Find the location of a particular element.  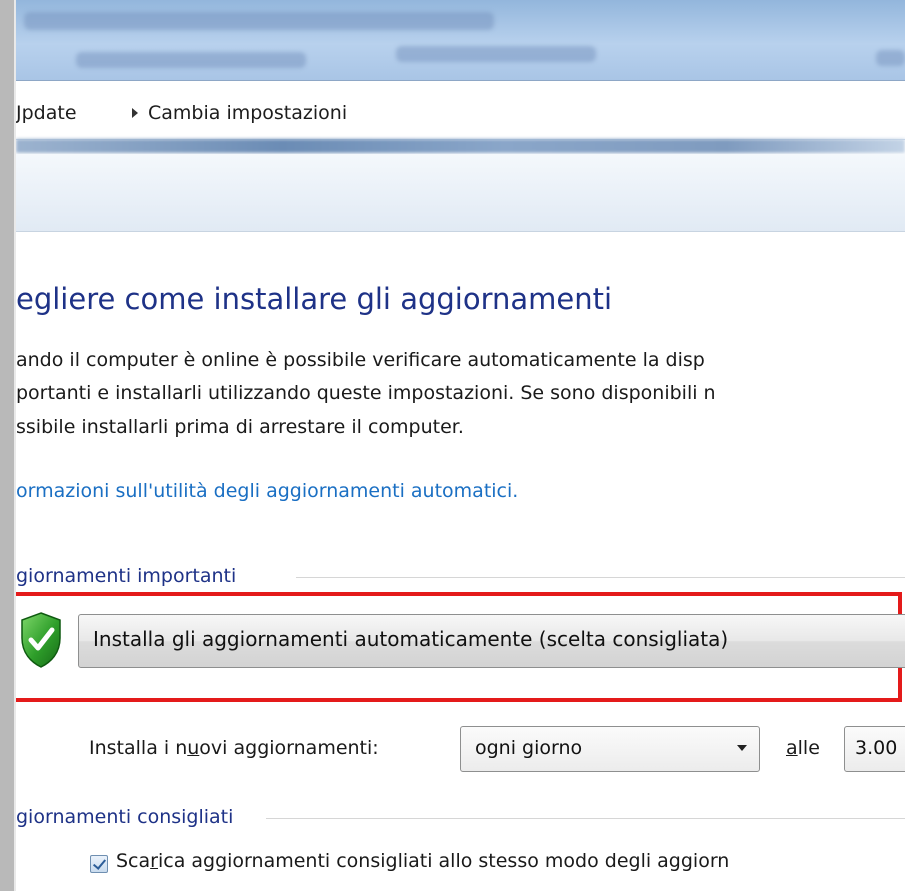

breadcrumb-current: Cambia impostazioni is located at coordinates (247, 113).